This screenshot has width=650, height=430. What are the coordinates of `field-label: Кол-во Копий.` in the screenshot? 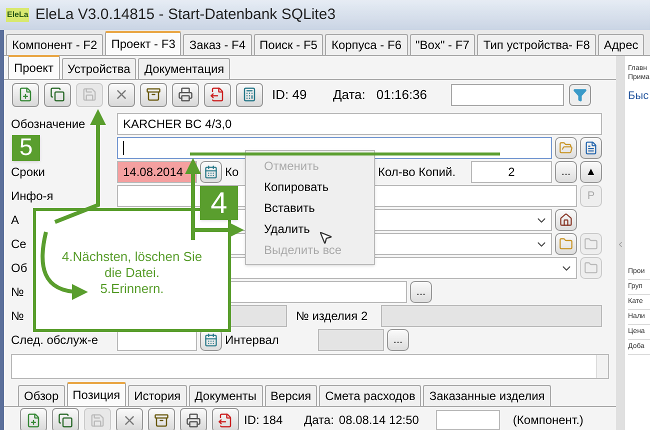 It's located at (417, 172).